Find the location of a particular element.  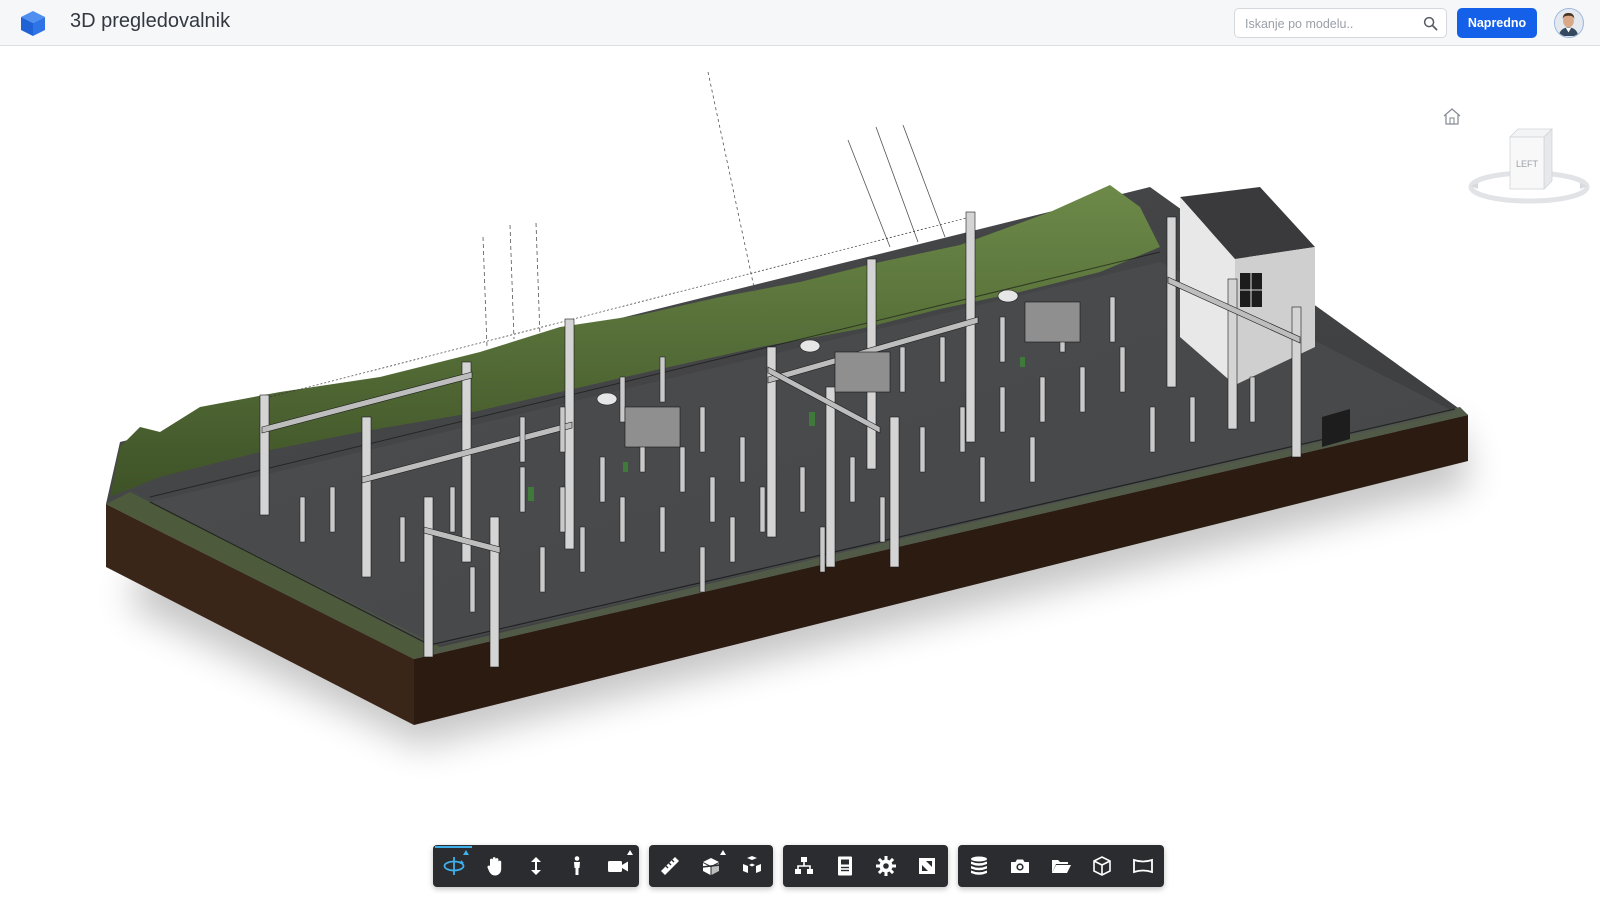

settings-tool is located at coordinates (885, 866).